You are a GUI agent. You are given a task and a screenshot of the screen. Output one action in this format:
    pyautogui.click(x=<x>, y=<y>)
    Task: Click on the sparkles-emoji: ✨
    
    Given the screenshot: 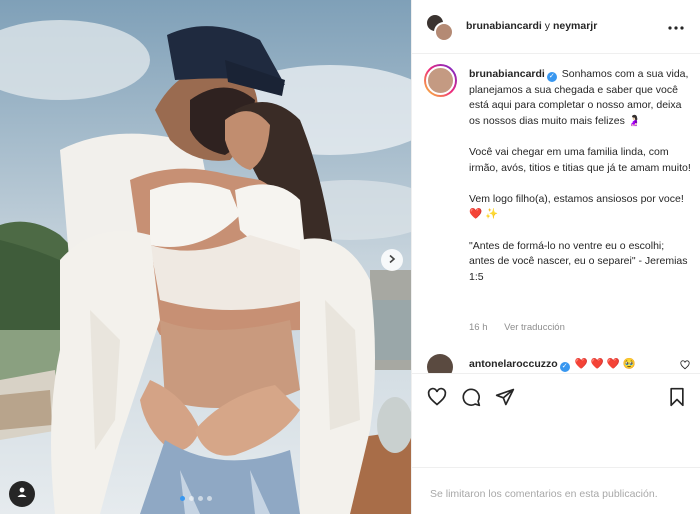 What is the action you would take?
    pyautogui.click(x=492, y=214)
    